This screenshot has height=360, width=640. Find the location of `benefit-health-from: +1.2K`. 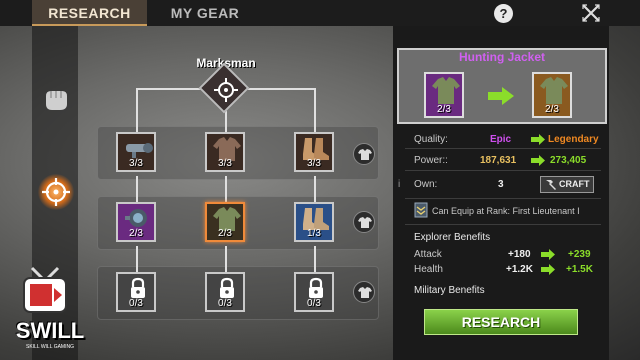

benefit-health-from: +1.2K is located at coordinates (519, 269).